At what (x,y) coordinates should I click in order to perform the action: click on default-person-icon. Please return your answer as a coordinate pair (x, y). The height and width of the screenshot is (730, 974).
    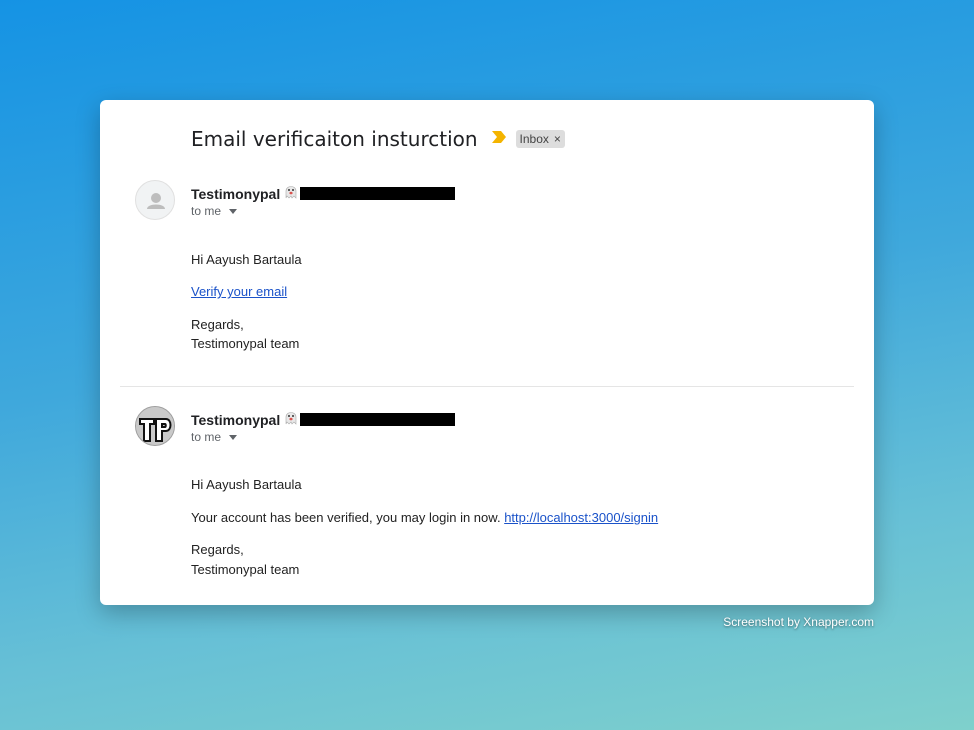
    Looking at the image, I should click on (156, 201).